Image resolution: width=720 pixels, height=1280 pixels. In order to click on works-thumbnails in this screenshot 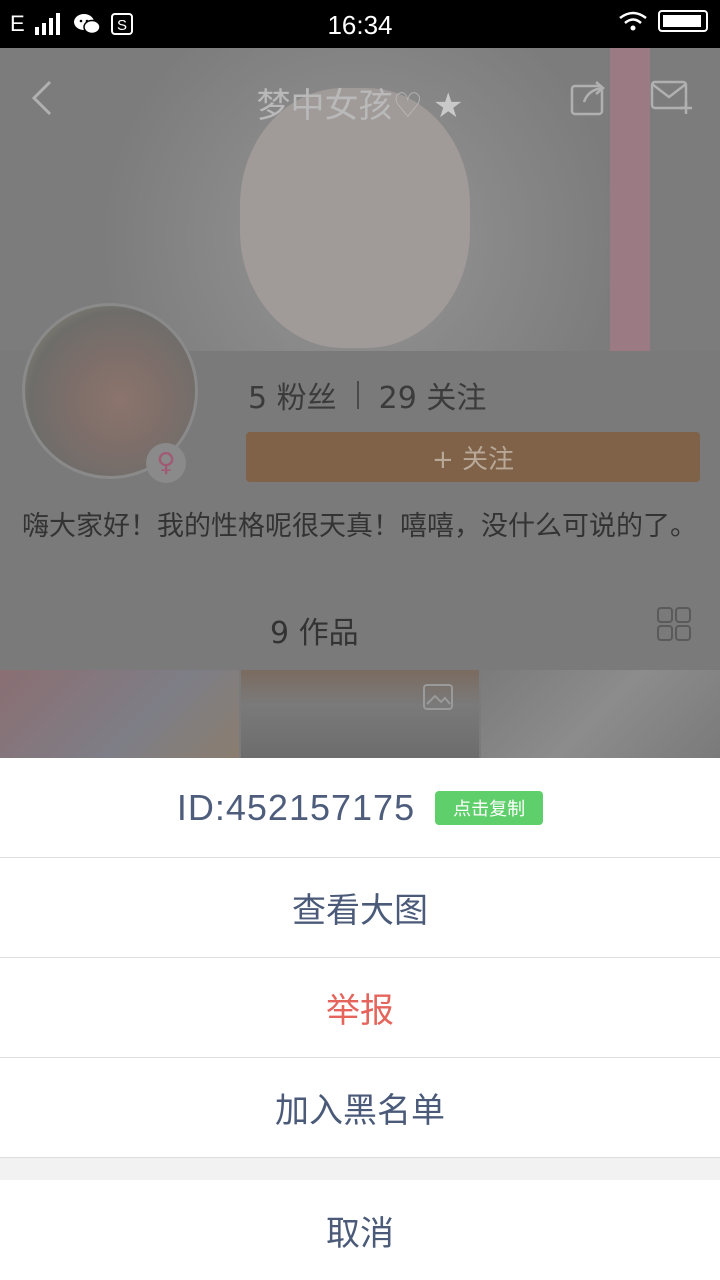, I will do `click(360, 714)`.